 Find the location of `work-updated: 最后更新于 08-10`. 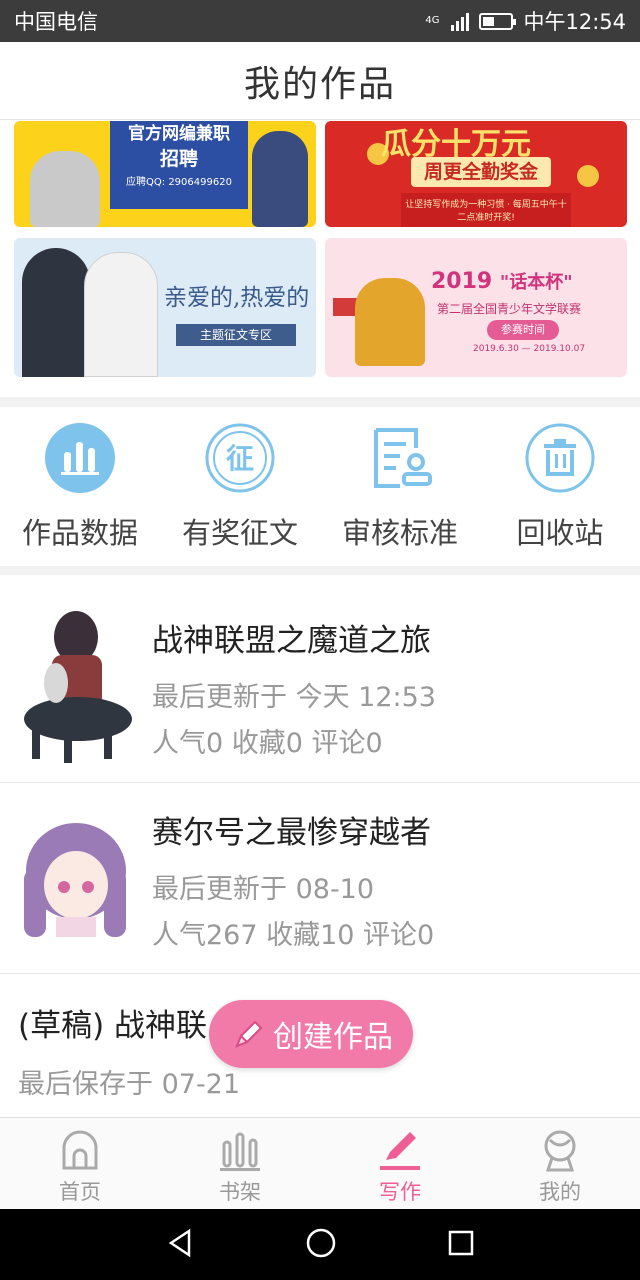

work-updated: 最后更新于 08-10 is located at coordinates (263, 889).